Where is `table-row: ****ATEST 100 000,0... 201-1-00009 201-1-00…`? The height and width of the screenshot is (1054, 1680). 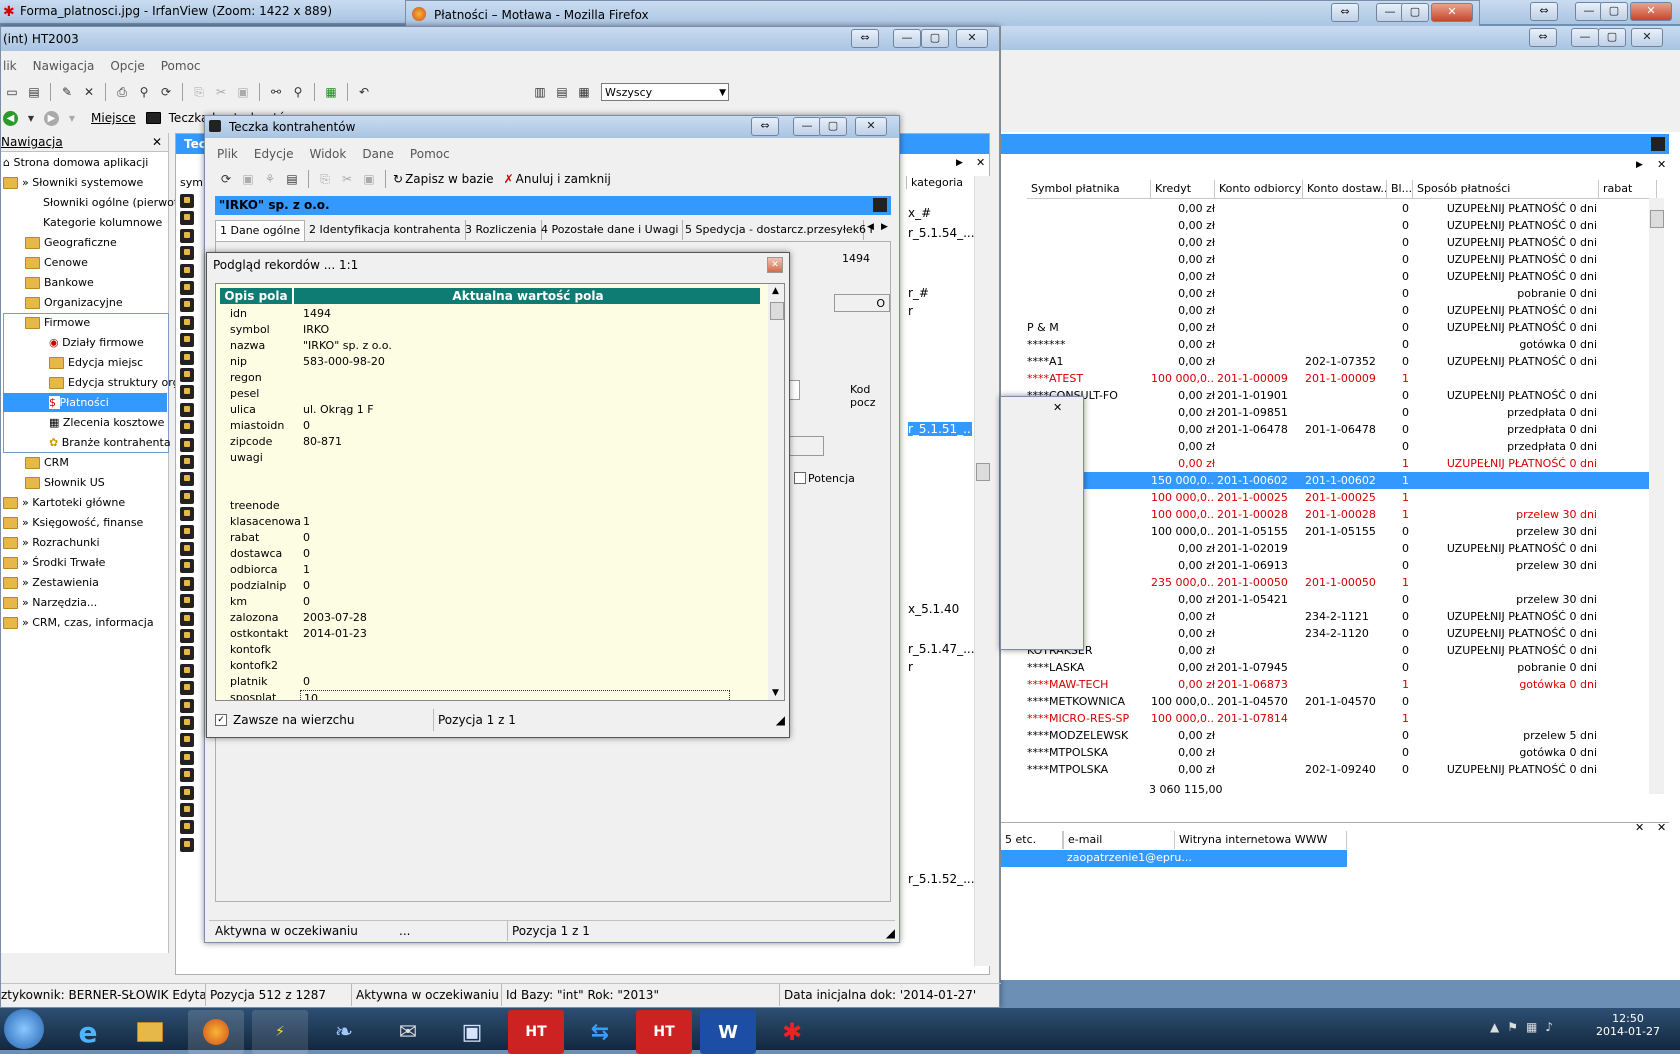 table-row: ****ATEST 100 000,0... 201-1-00009 201-1-00… is located at coordinates (1342, 378).